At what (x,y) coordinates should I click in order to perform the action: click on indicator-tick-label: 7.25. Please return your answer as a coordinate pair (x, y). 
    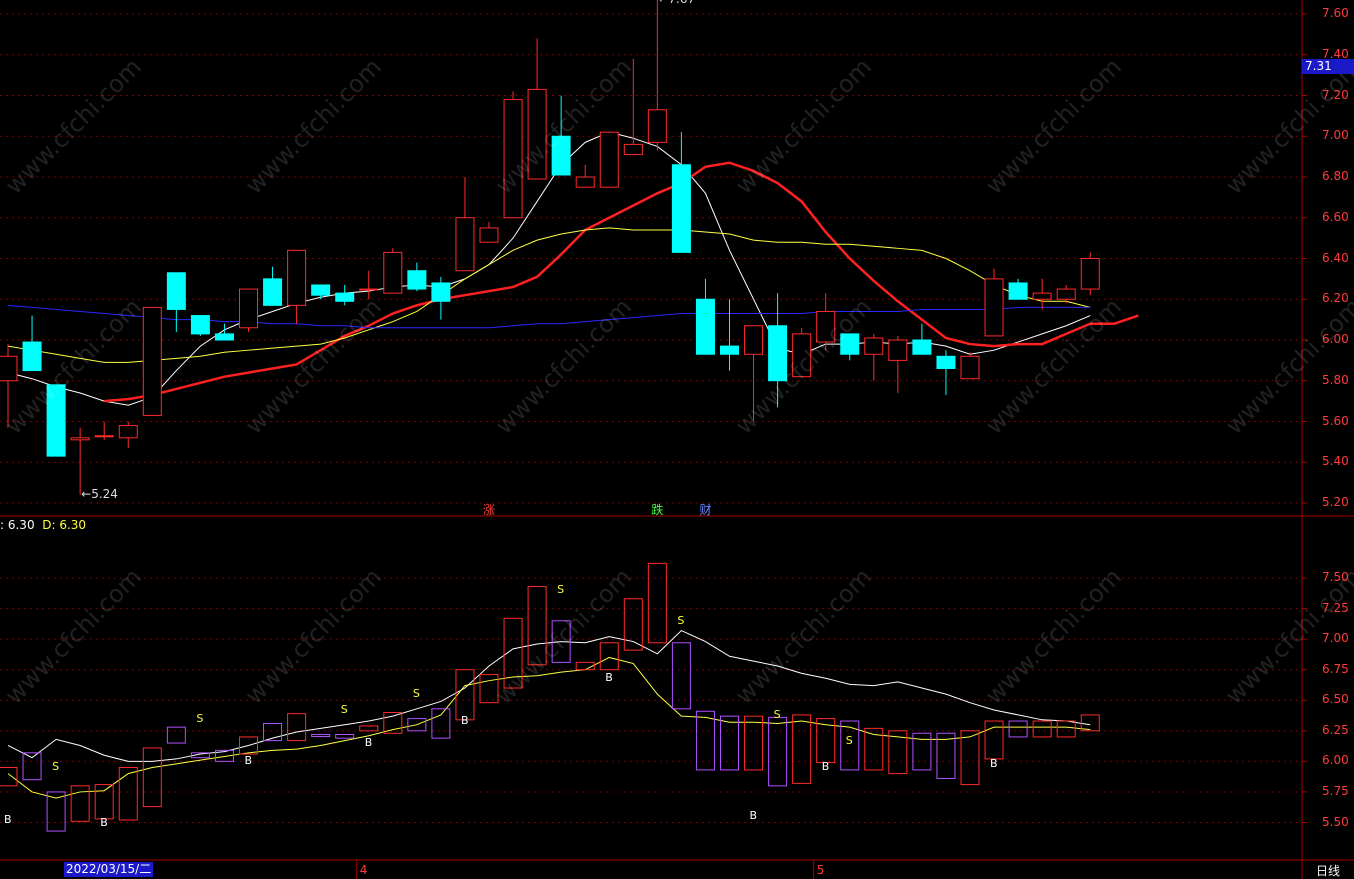
    Looking at the image, I should click on (1335, 607).